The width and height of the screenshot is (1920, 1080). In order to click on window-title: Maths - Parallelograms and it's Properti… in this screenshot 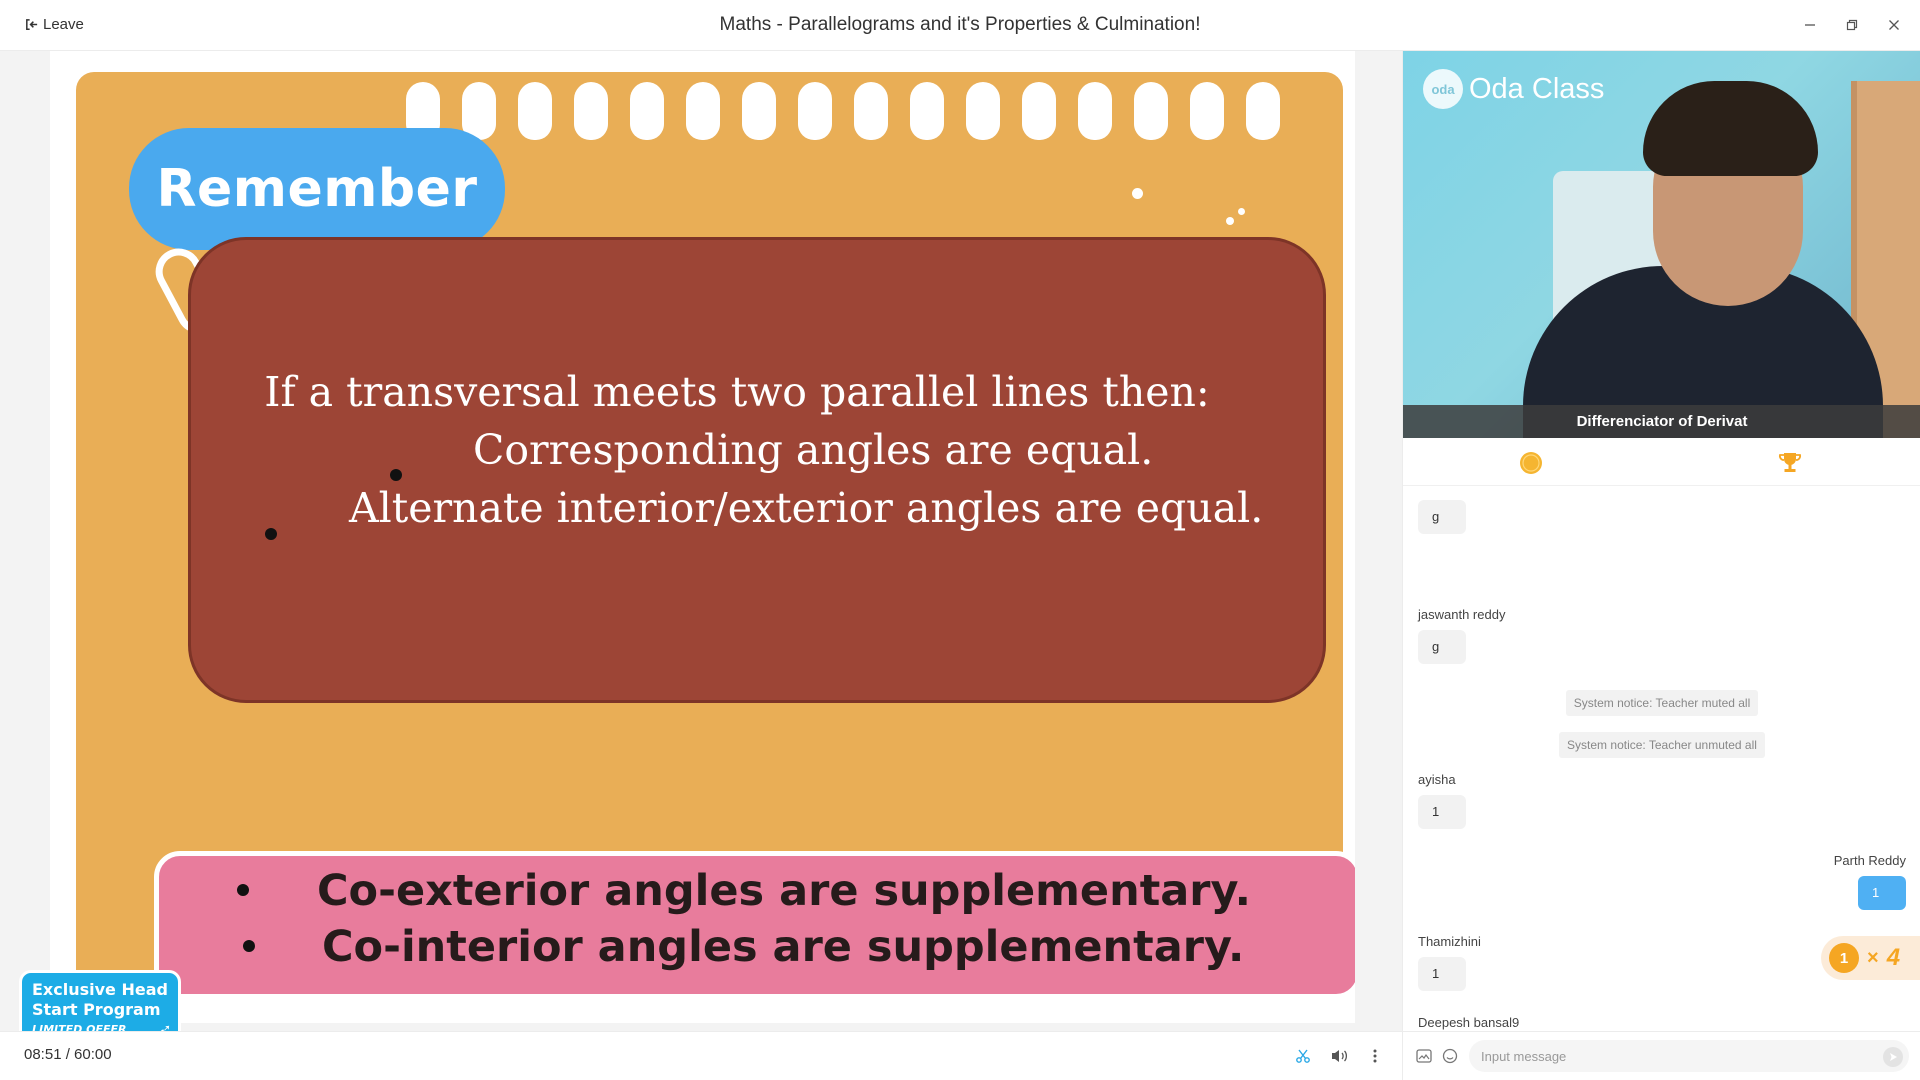, I will do `click(960, 24)`.